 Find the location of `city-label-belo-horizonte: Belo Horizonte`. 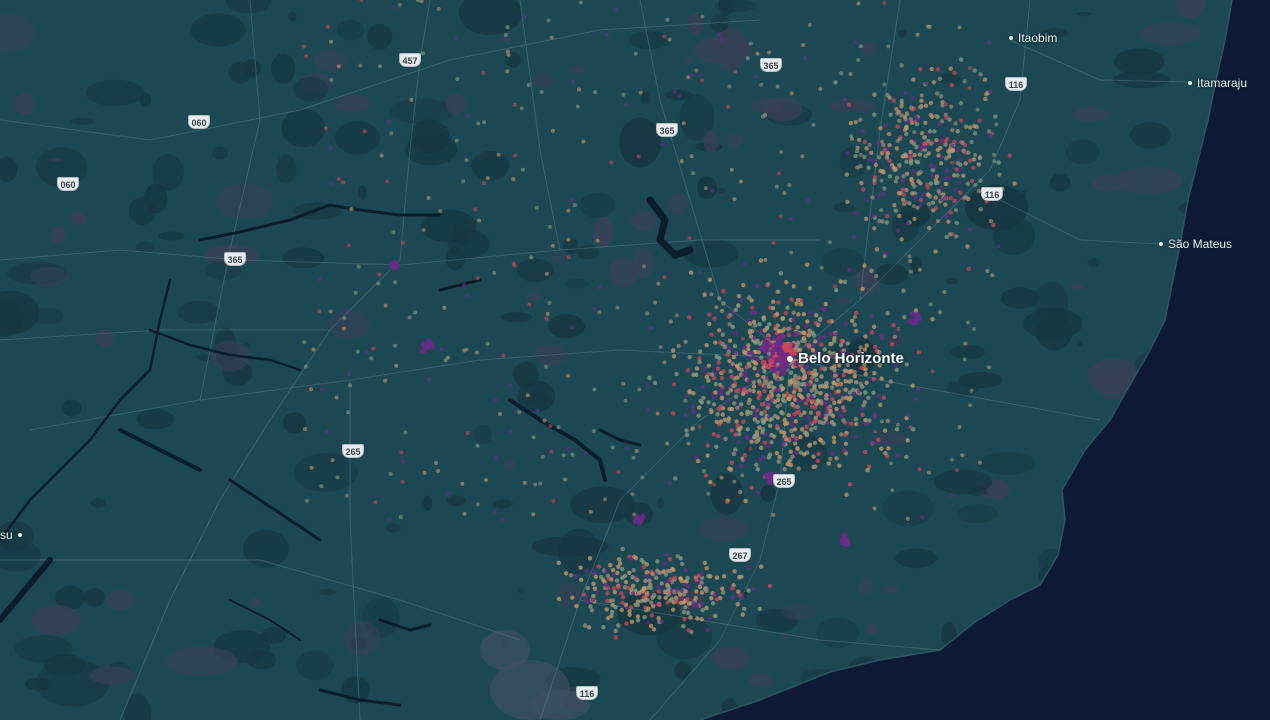

city-label-belo-horizonte: Belo Horizonte is located at coordinates (845, 358).